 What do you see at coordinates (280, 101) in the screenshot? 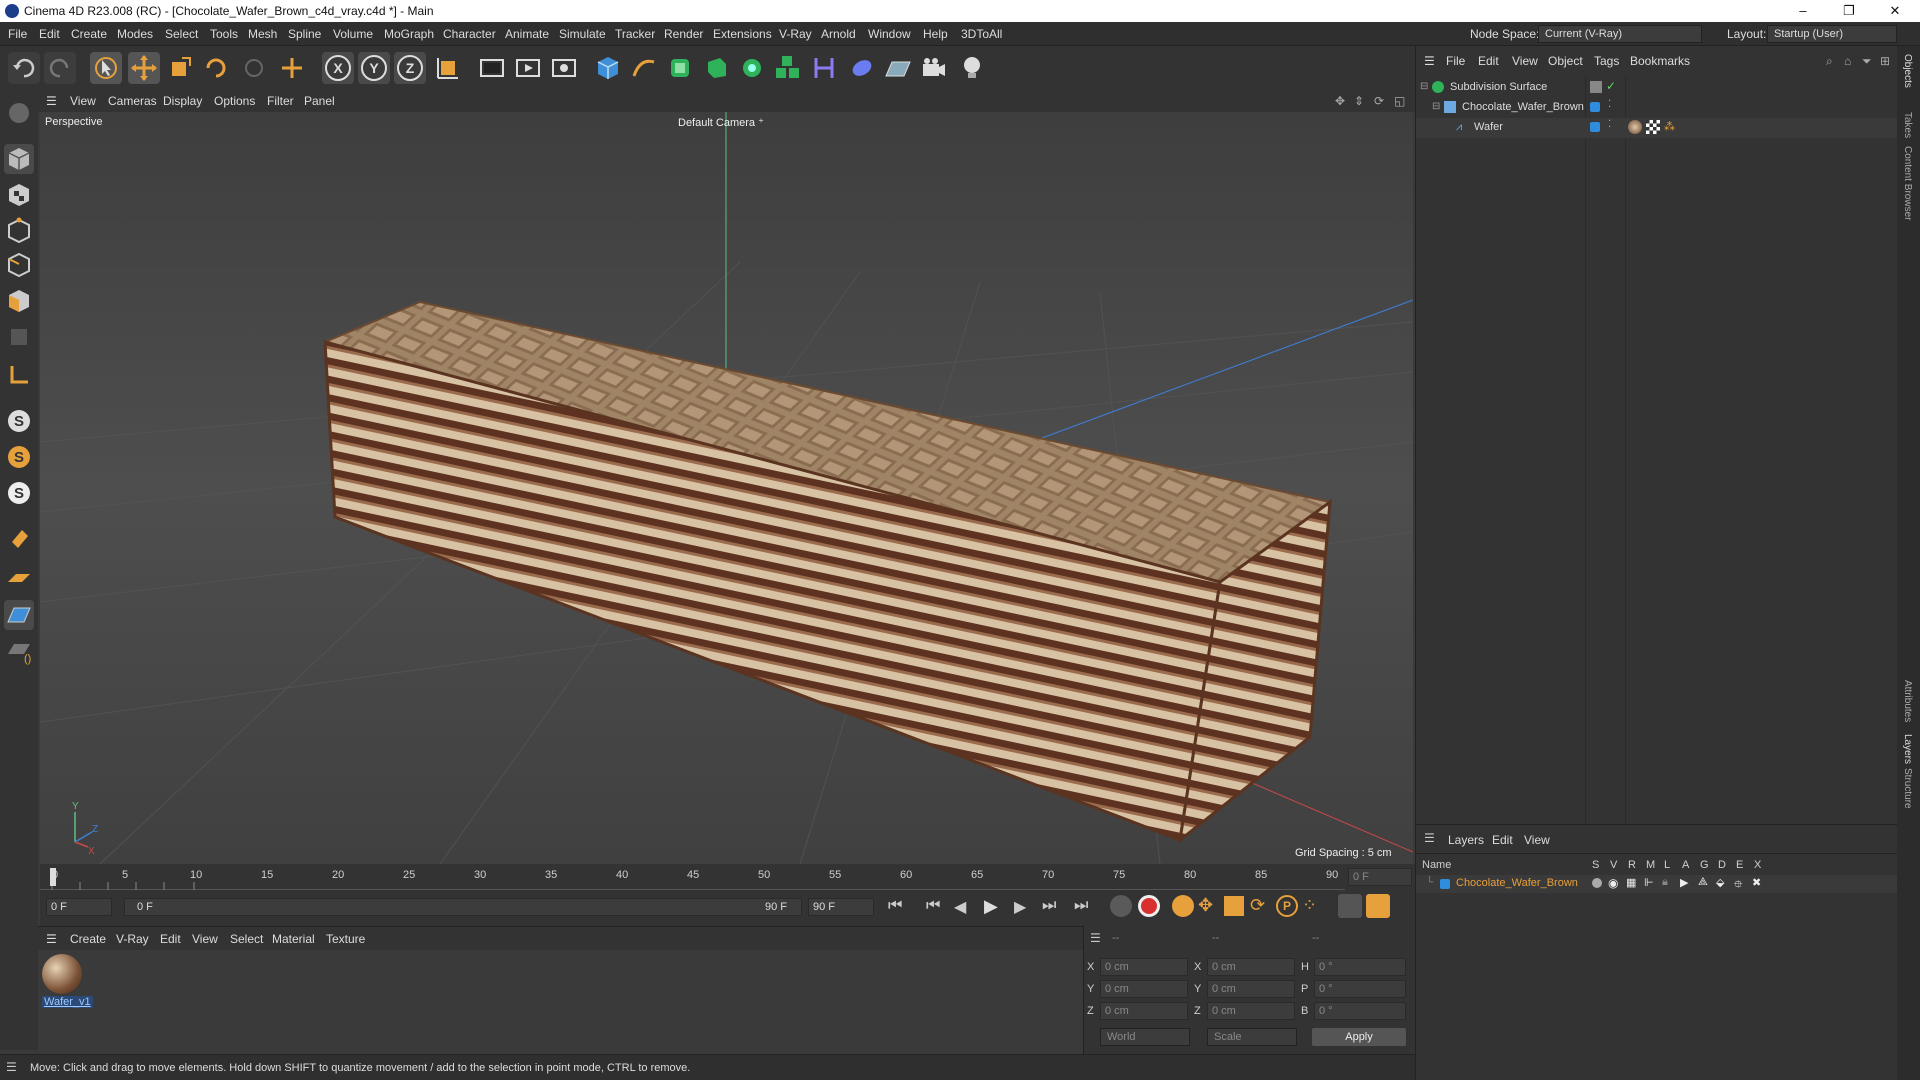
I see `viewport-menu-filter: Filter` at bounding box center [280, 101].